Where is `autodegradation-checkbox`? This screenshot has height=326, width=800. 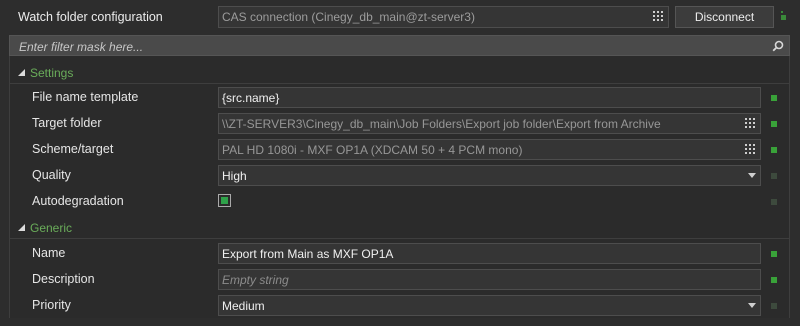 autodegradation-checkbox is located at coordinates (224, 200).